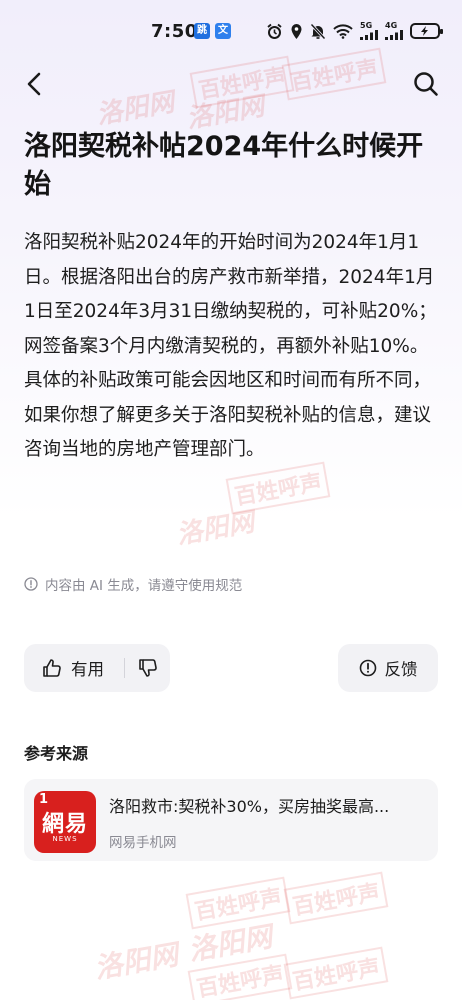 Image resolution: width=462 pixels, height=1000 pixels. I want to click on info-icon, so click(31, 584).